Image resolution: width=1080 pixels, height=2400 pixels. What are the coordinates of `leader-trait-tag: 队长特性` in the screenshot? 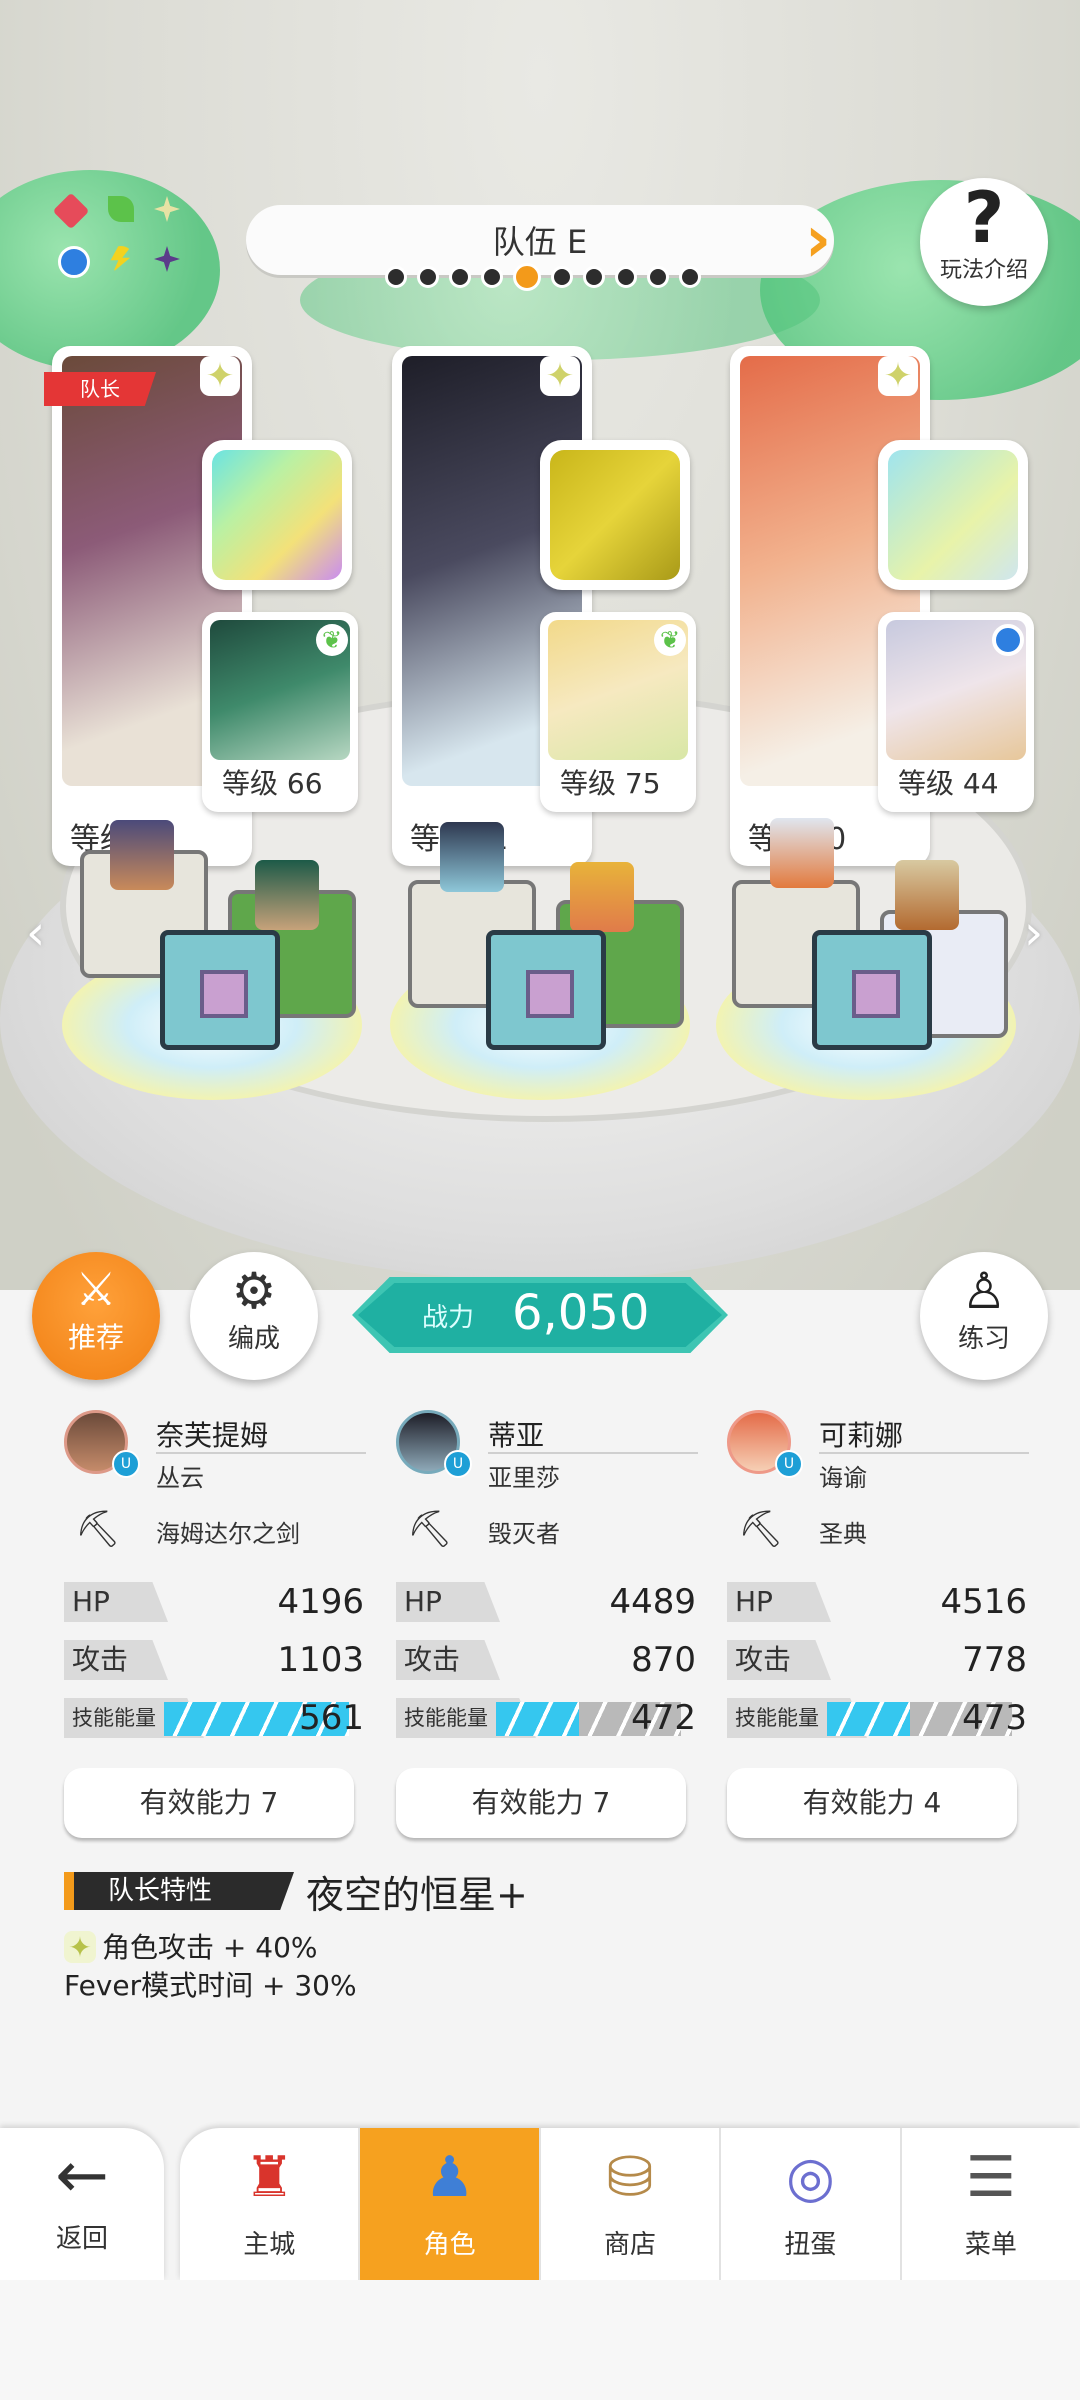 It's located at (179, 1891).